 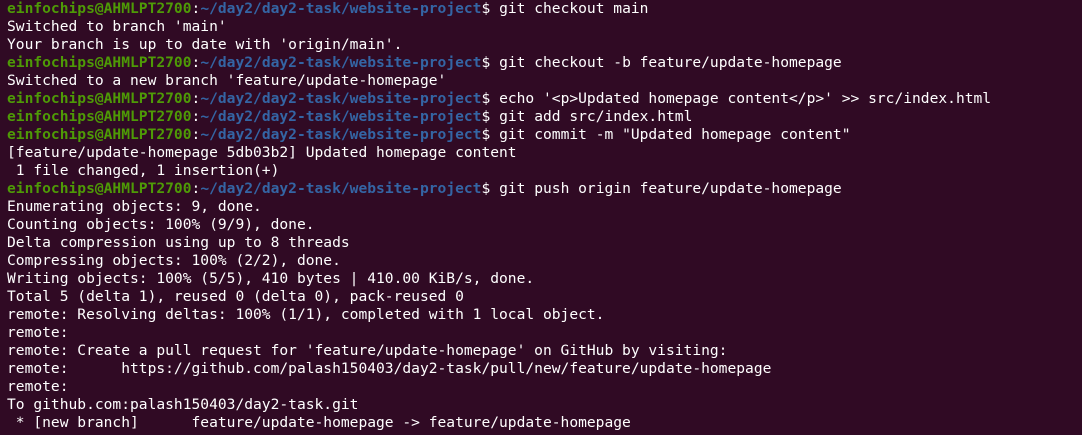 What do you see at coordinates (544, 405) in the screenshot?
I see `terminal-output-line: To github.com:palash150403/day2-task.git` at bounding box center [544, 405].